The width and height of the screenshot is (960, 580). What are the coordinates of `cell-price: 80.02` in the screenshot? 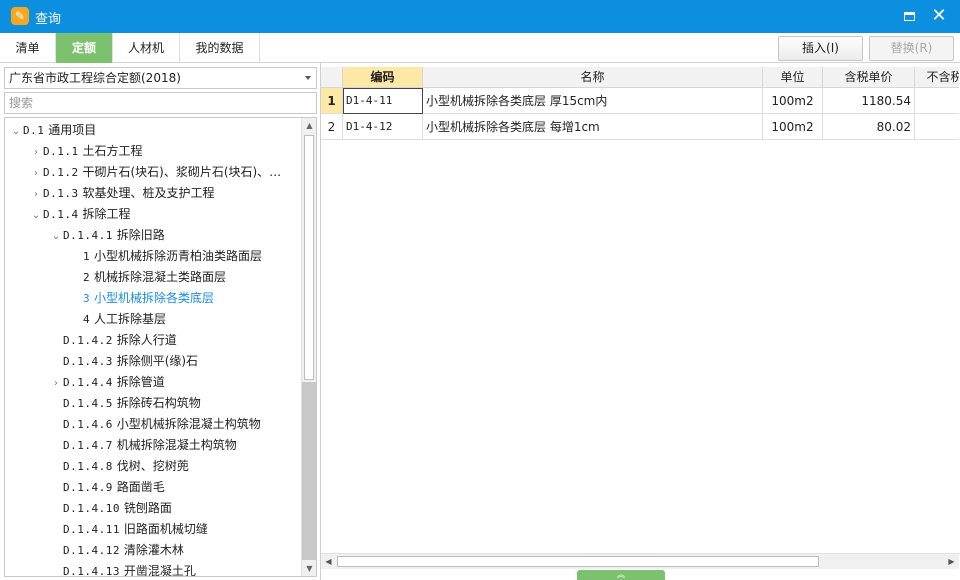 It's located at (869, 127).